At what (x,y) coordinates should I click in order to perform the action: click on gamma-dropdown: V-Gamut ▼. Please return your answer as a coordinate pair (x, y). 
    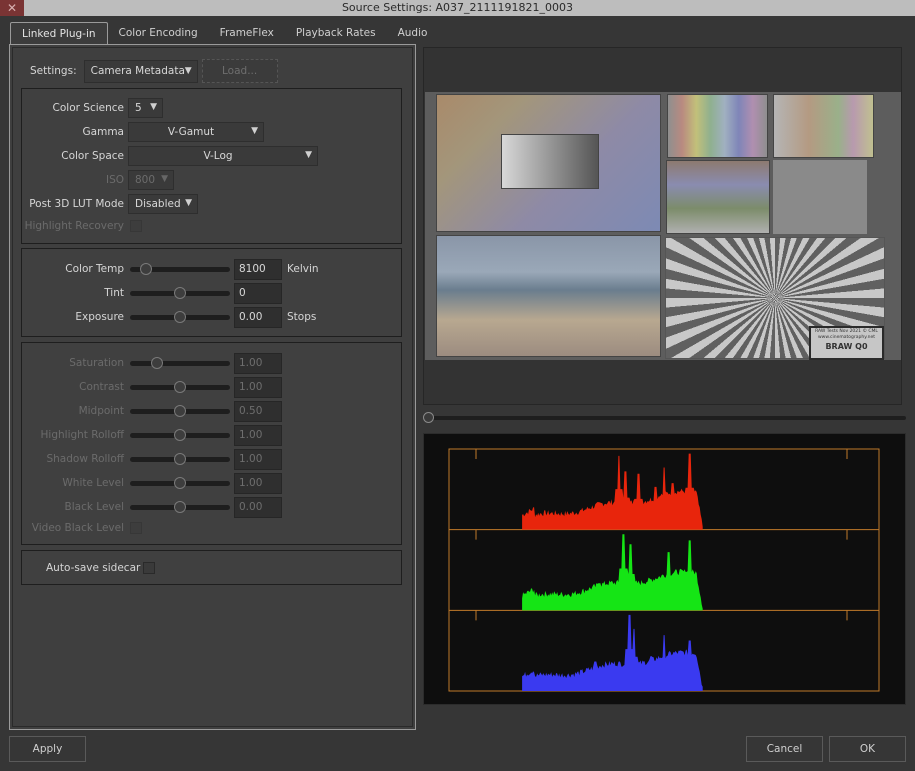
    Looking at the image, I should click on (196, 132).